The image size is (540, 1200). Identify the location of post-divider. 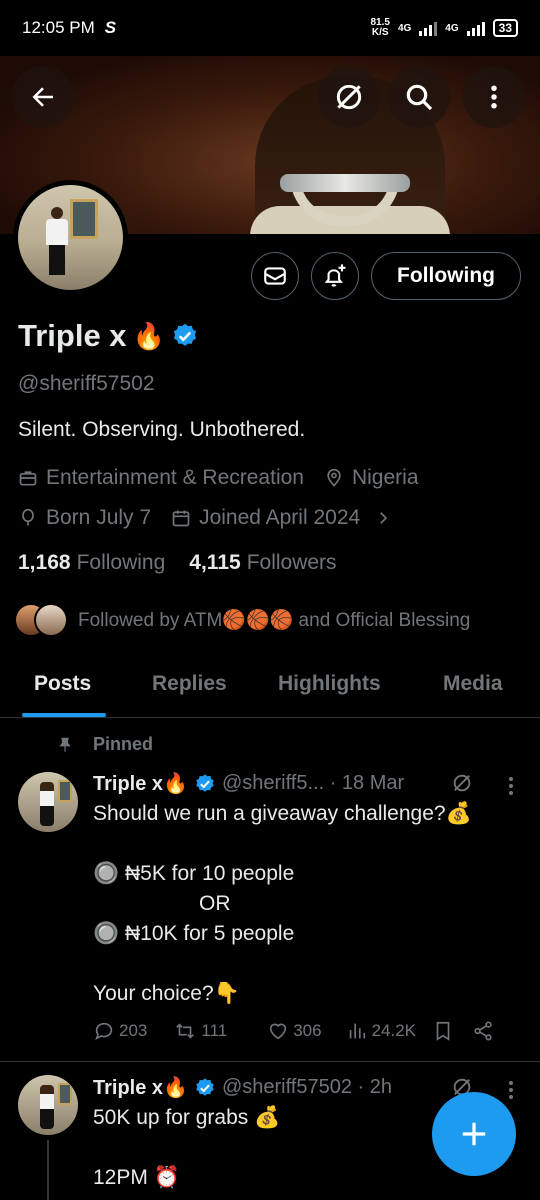
(270, 1061).